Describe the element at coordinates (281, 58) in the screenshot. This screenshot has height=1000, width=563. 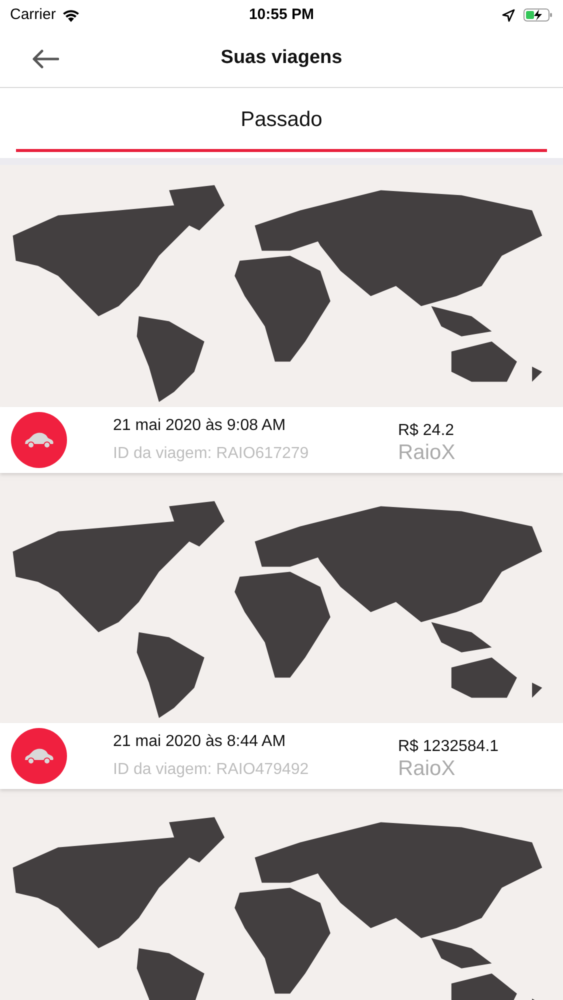
I see `screen-title: Suas viagens` at that location.